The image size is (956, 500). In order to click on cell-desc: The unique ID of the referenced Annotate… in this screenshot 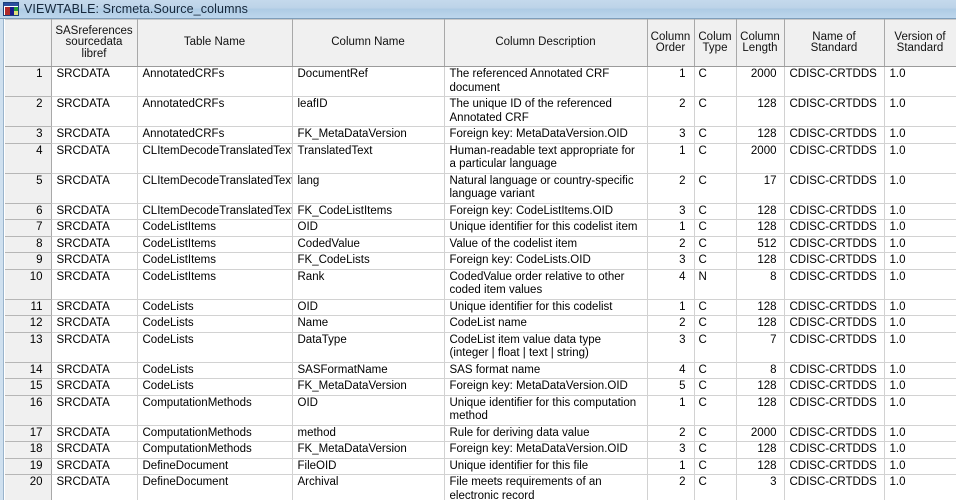, I will do `click(546, 111)`.